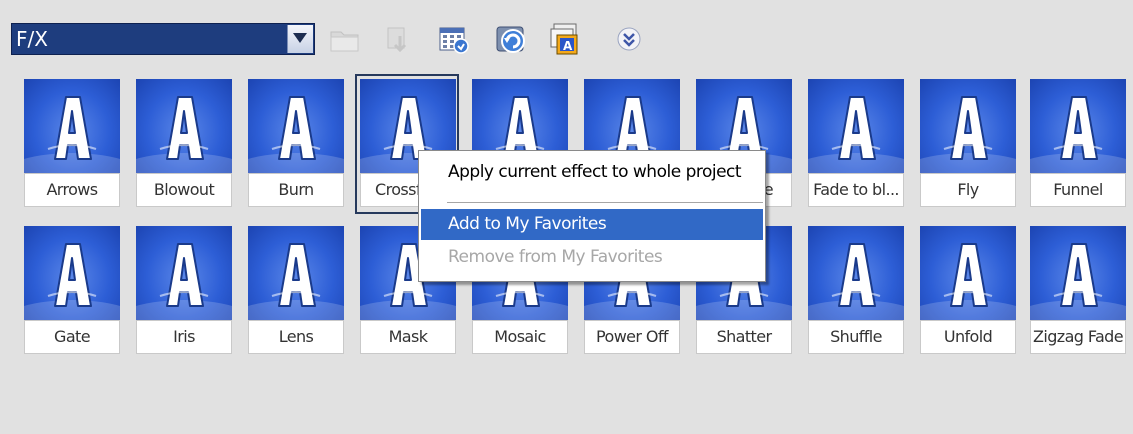  What do you see at coordinates (184, 337) in the screenshot?
I see `effect-label: Iris` at bounding box center [184, 337].